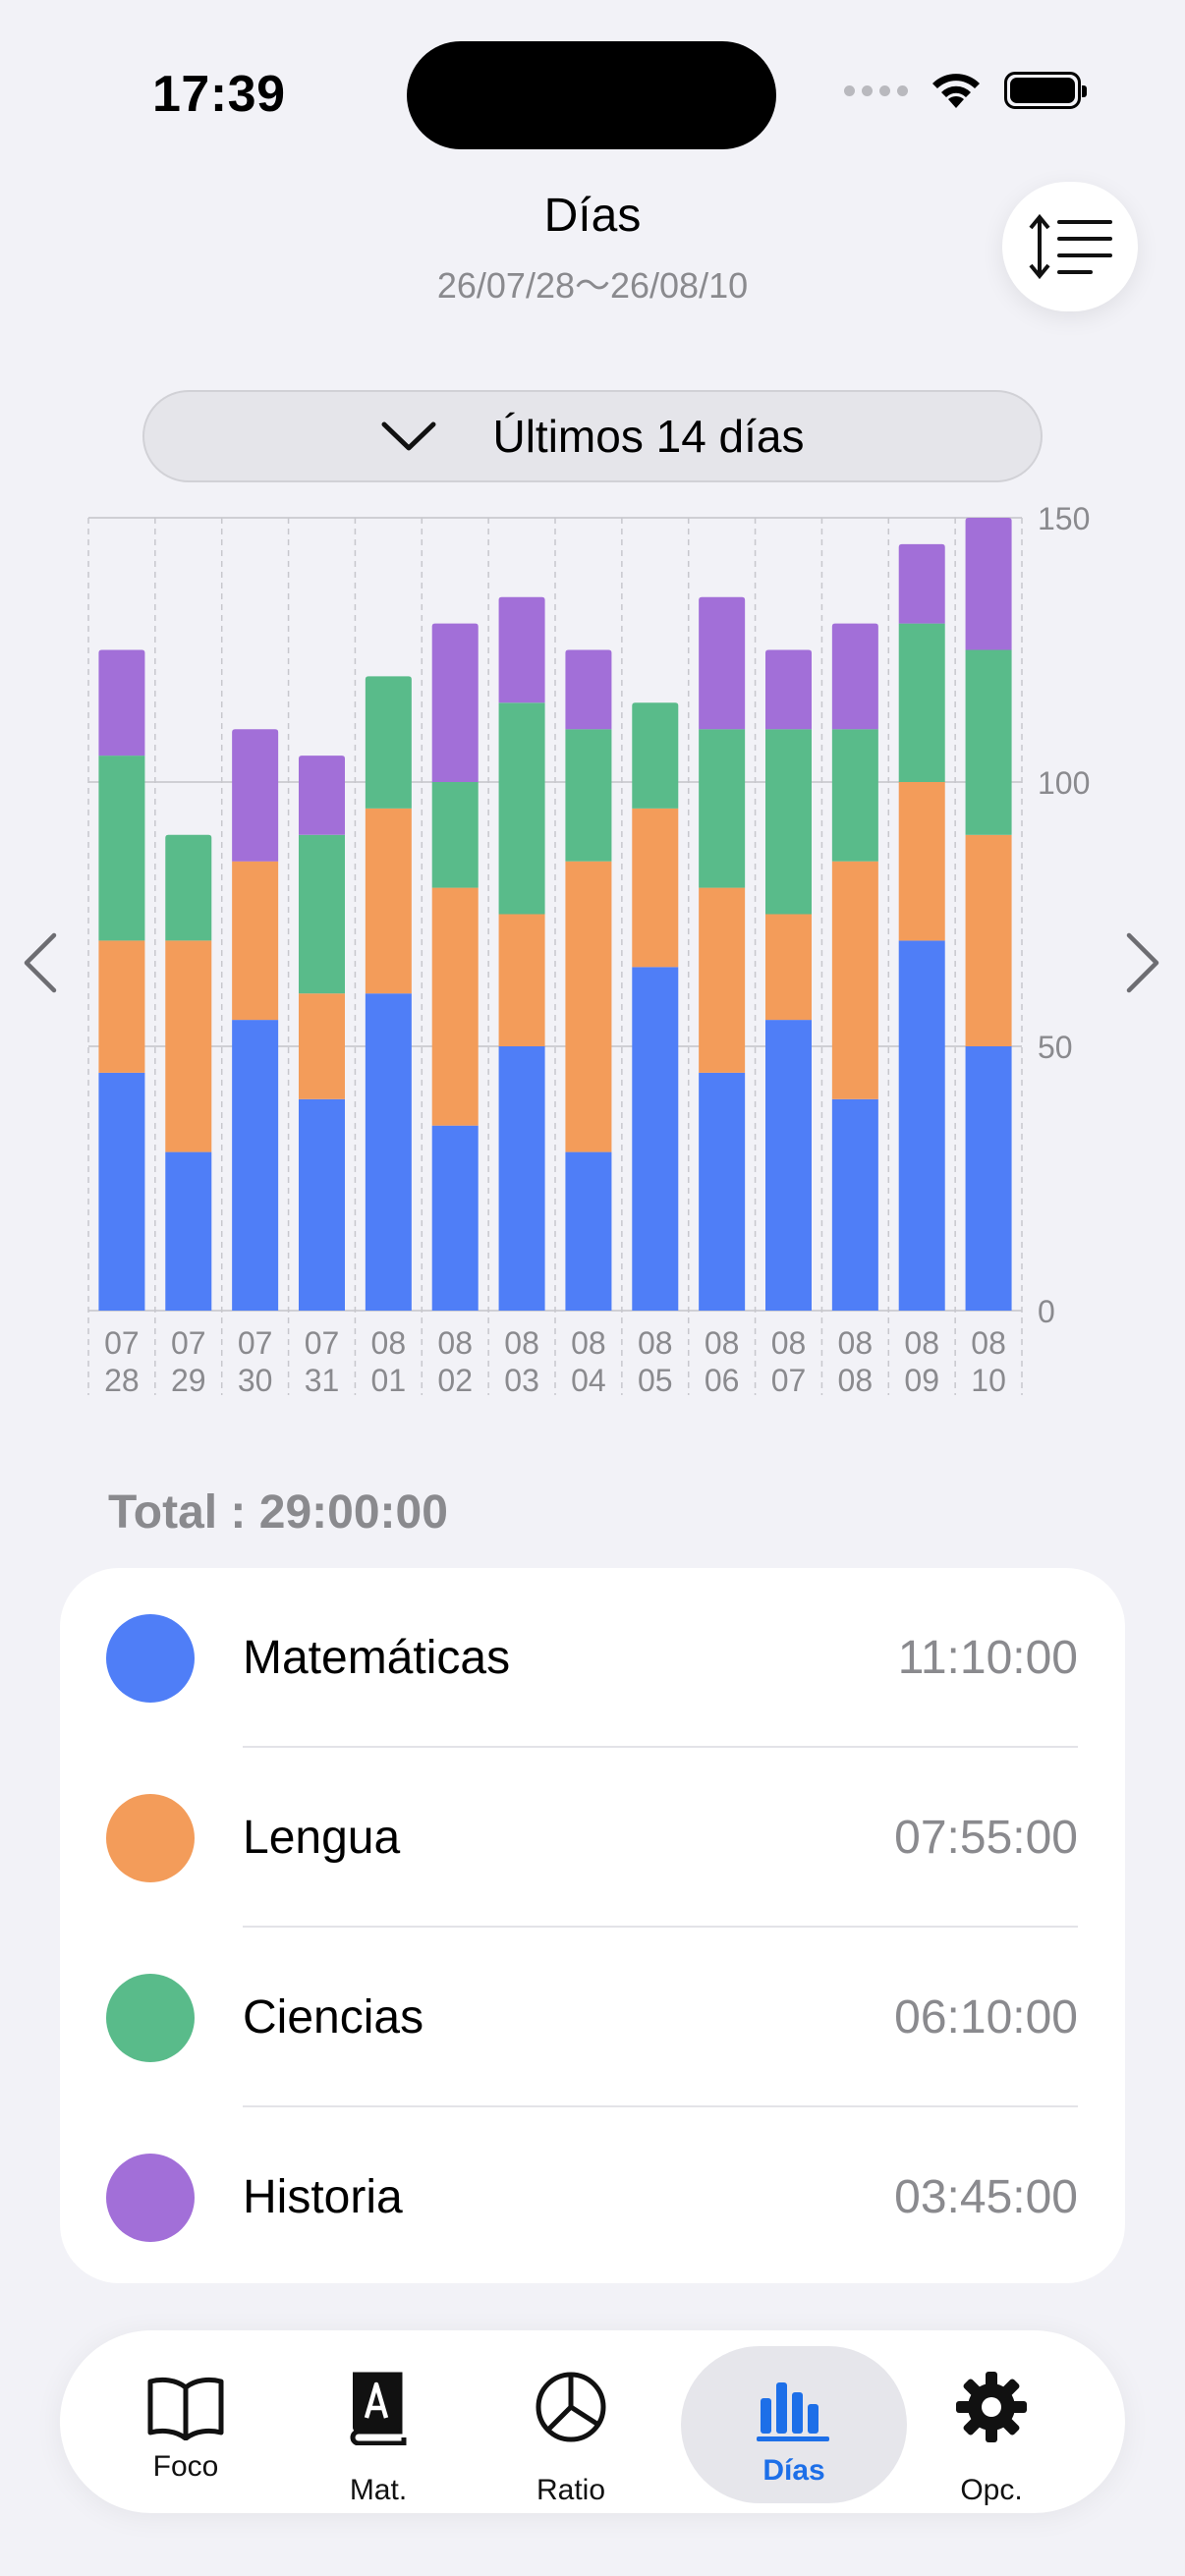 Image resolution: width=1185 pixels, height=2576 pixels. What do you see at coordinates (876, 90) in the screenshot?
I see `signal-dots-icon` at bounding box center [876, 90].